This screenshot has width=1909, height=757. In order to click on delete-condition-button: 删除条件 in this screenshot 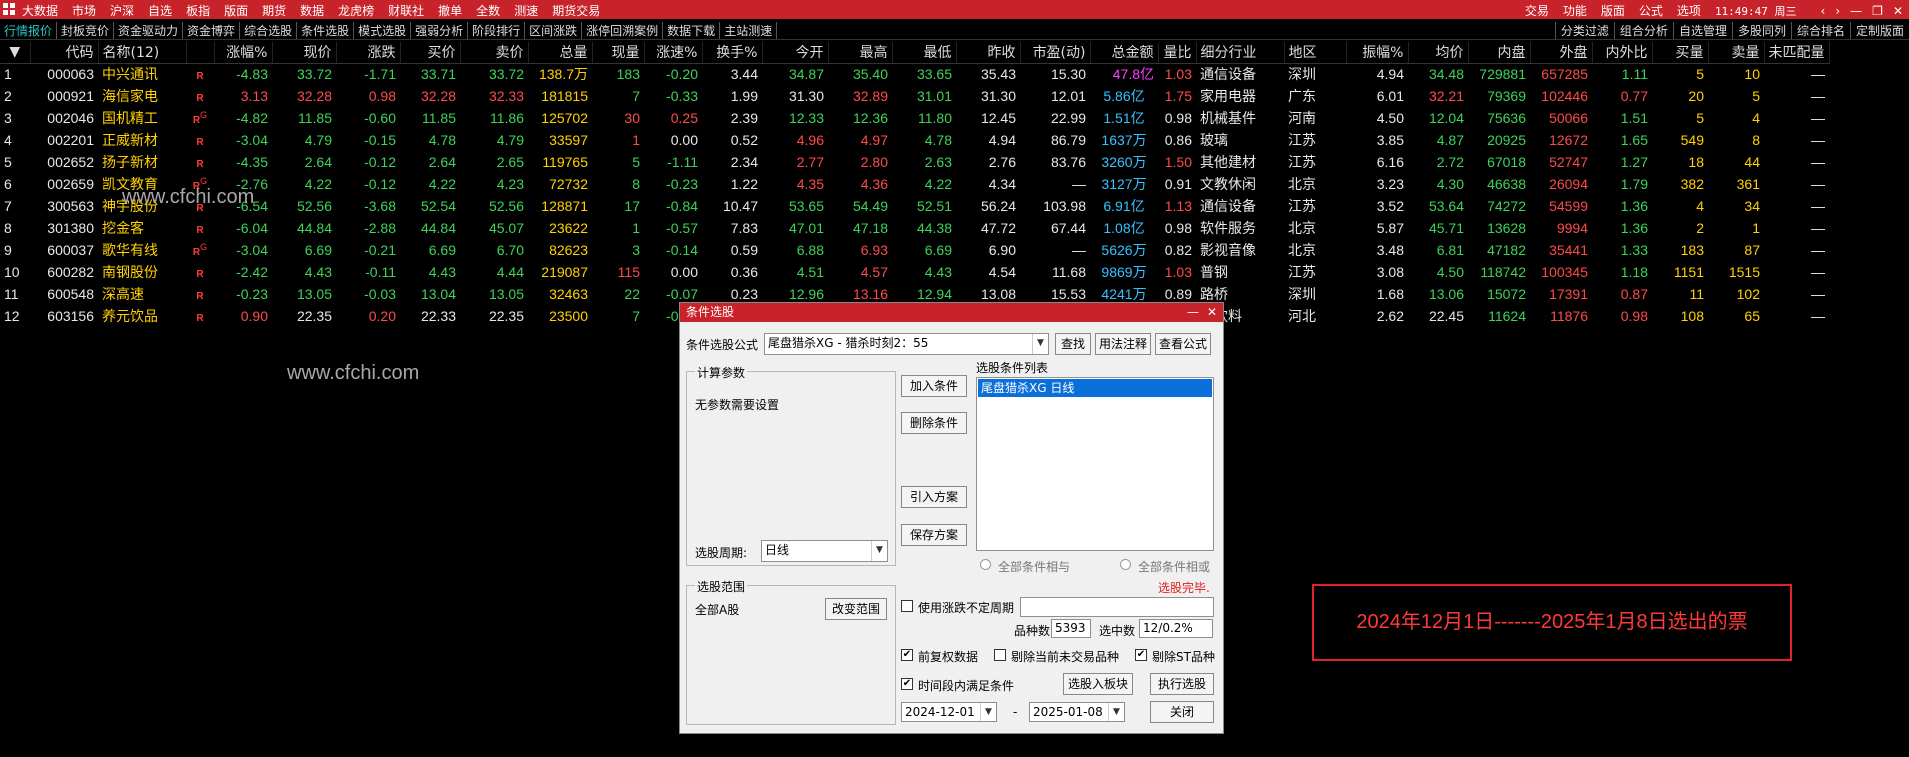, I will do `click(934, 423)`.